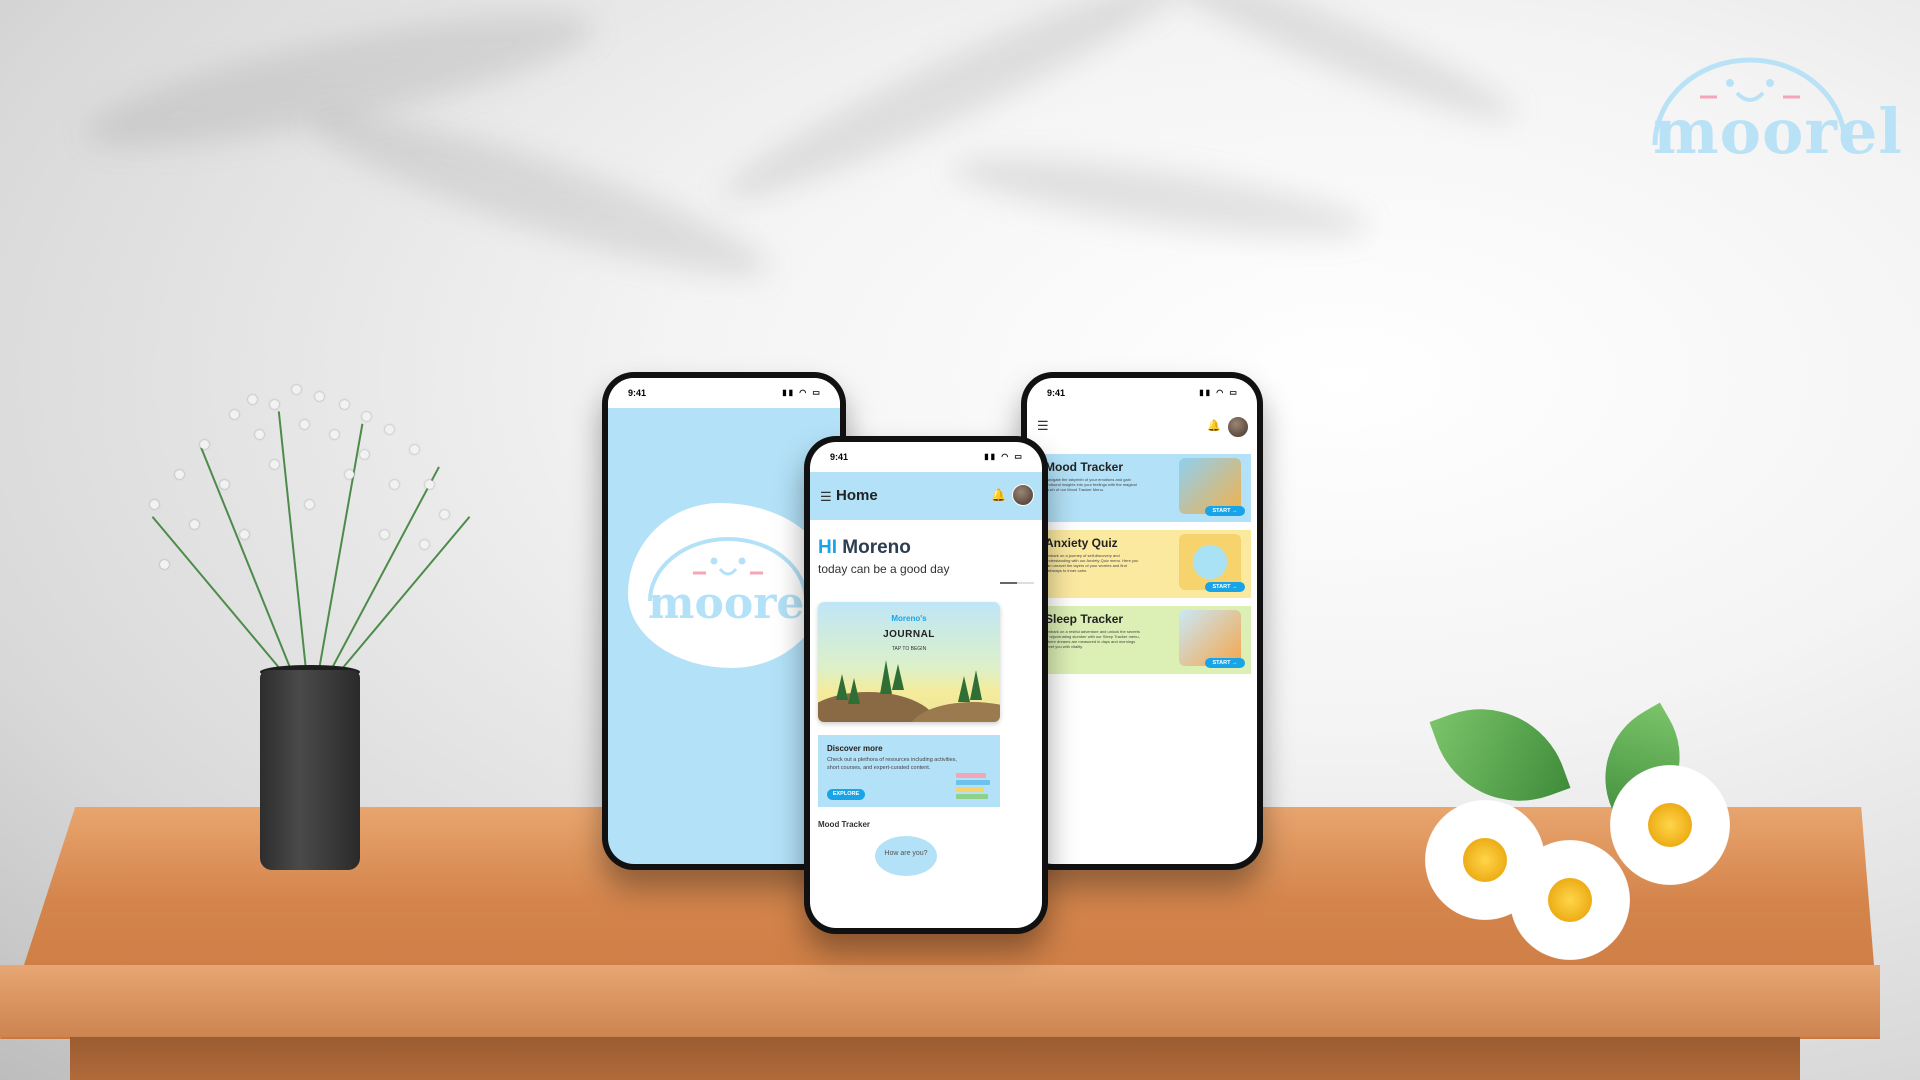 Image resolution: width=1920 pixels, height=1080 pixels. I want to click on top-bar: ☰ 🔔, so click(1142, 426).